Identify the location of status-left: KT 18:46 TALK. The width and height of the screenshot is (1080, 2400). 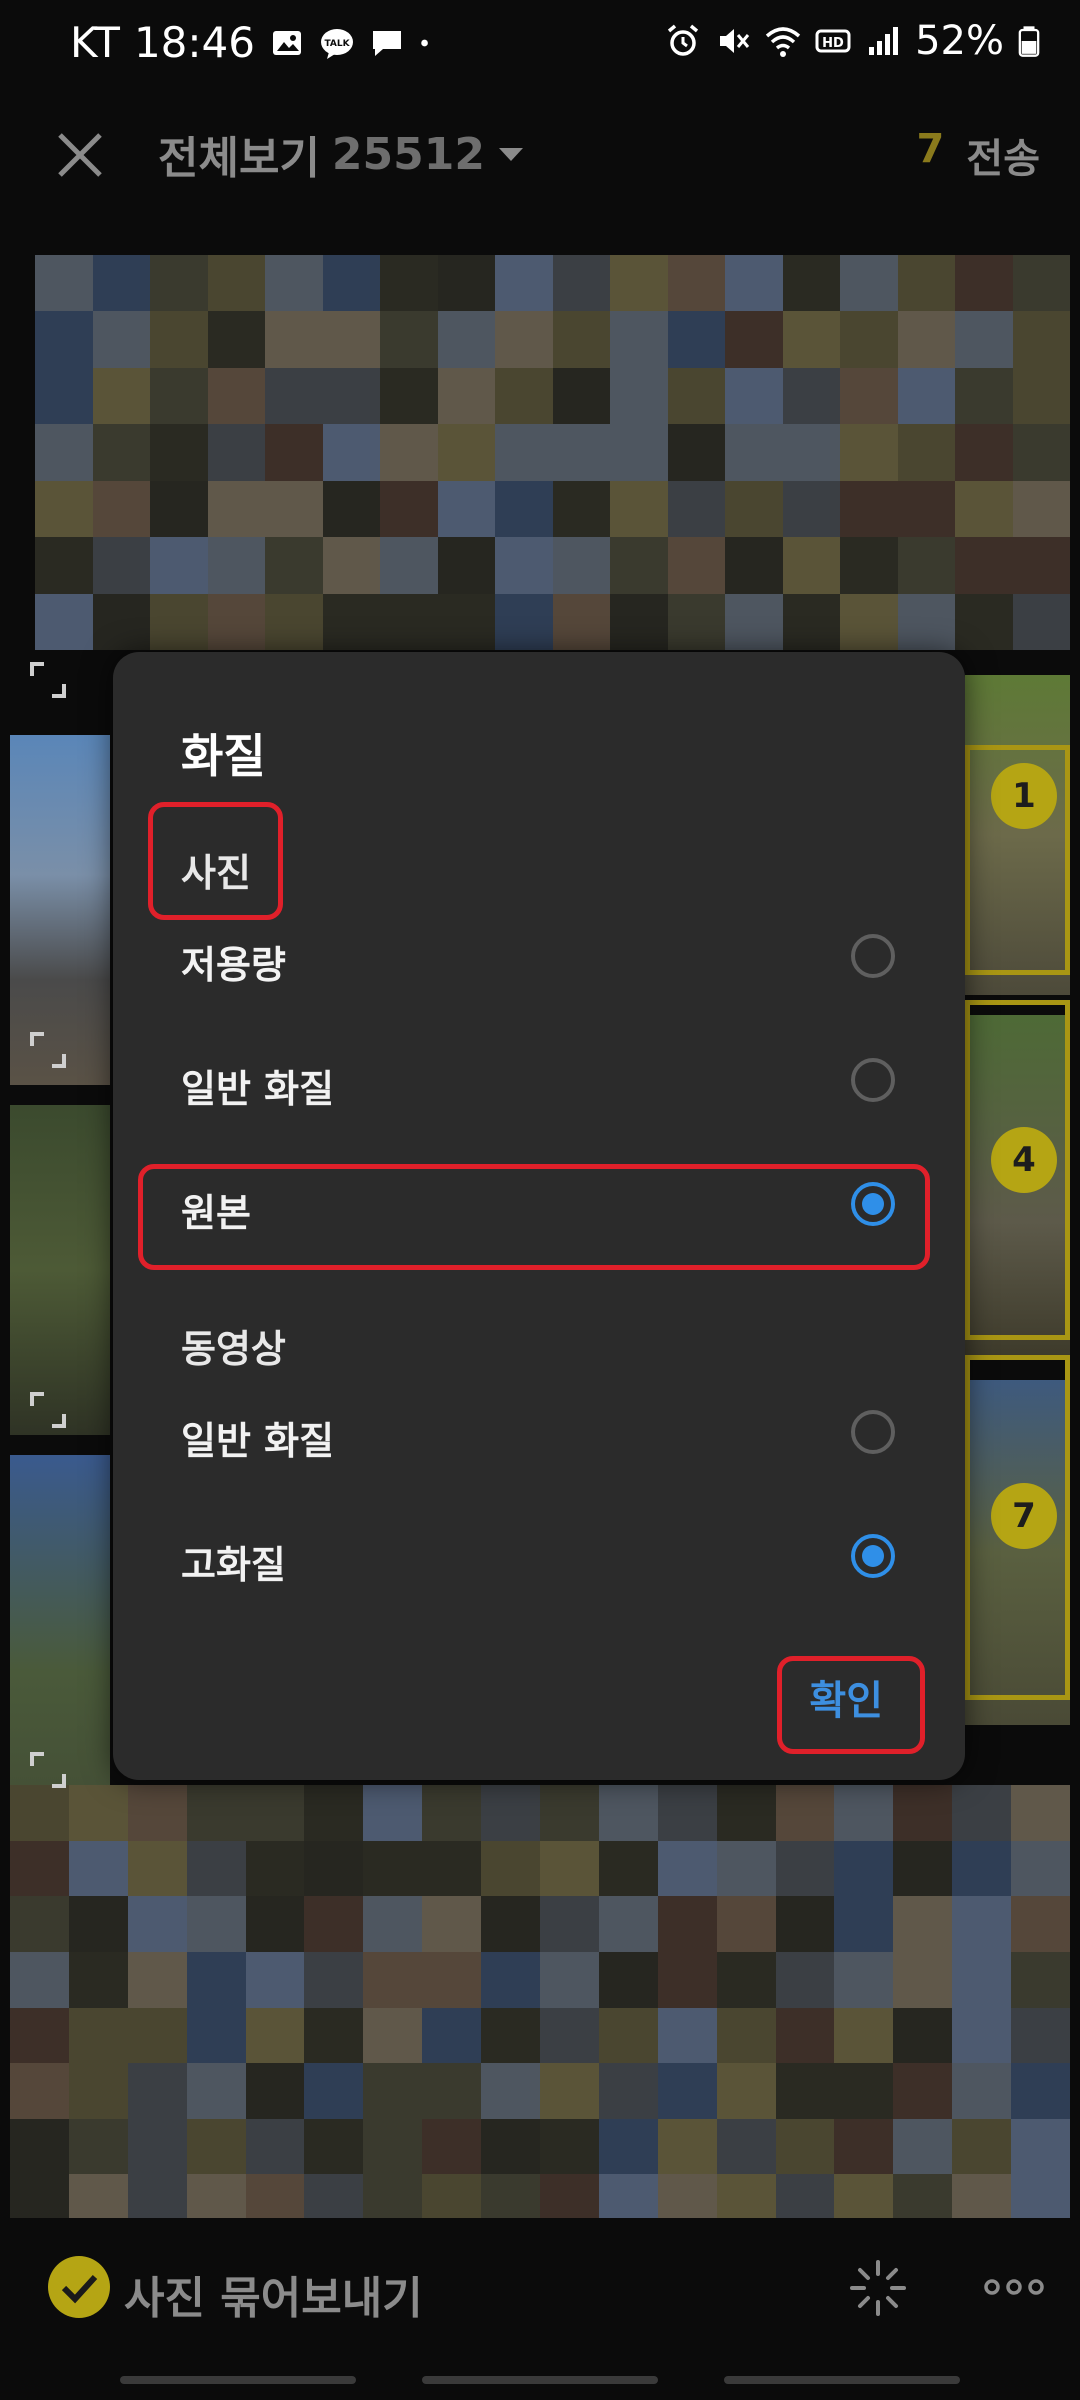
(254, 42).